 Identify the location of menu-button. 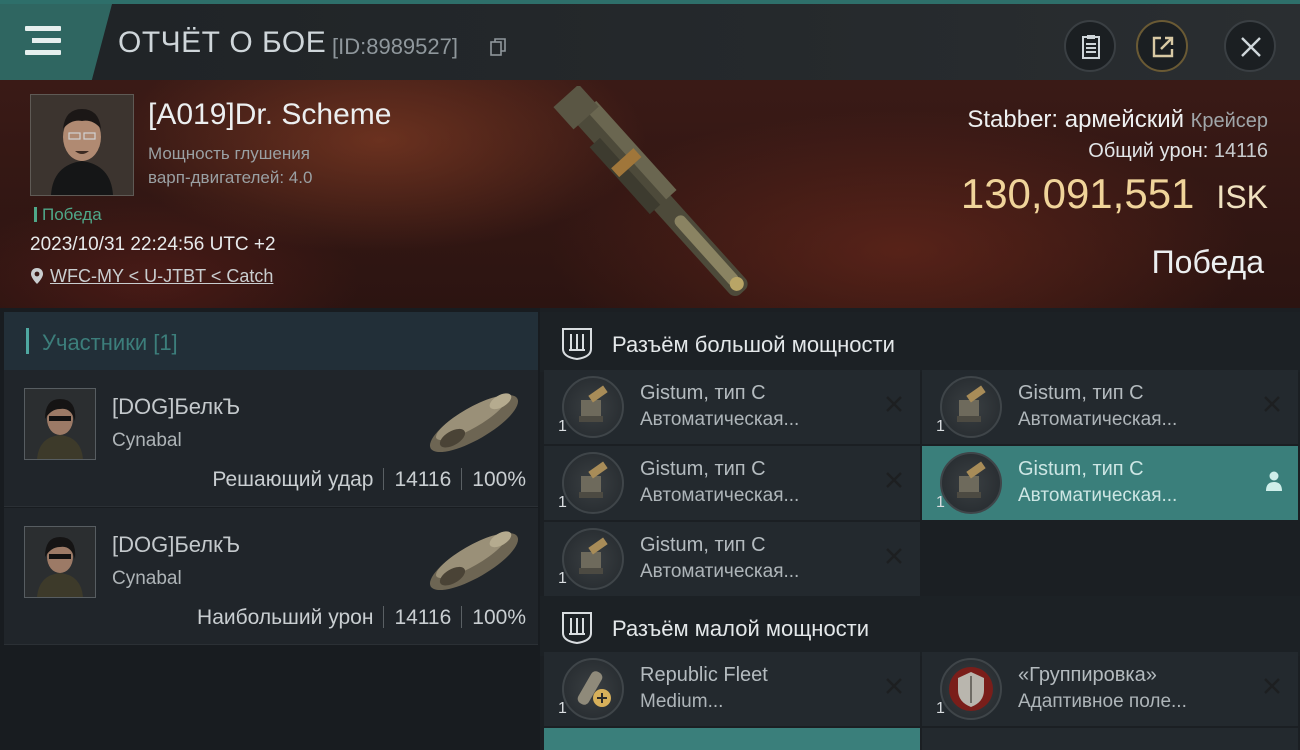
(56, 42).